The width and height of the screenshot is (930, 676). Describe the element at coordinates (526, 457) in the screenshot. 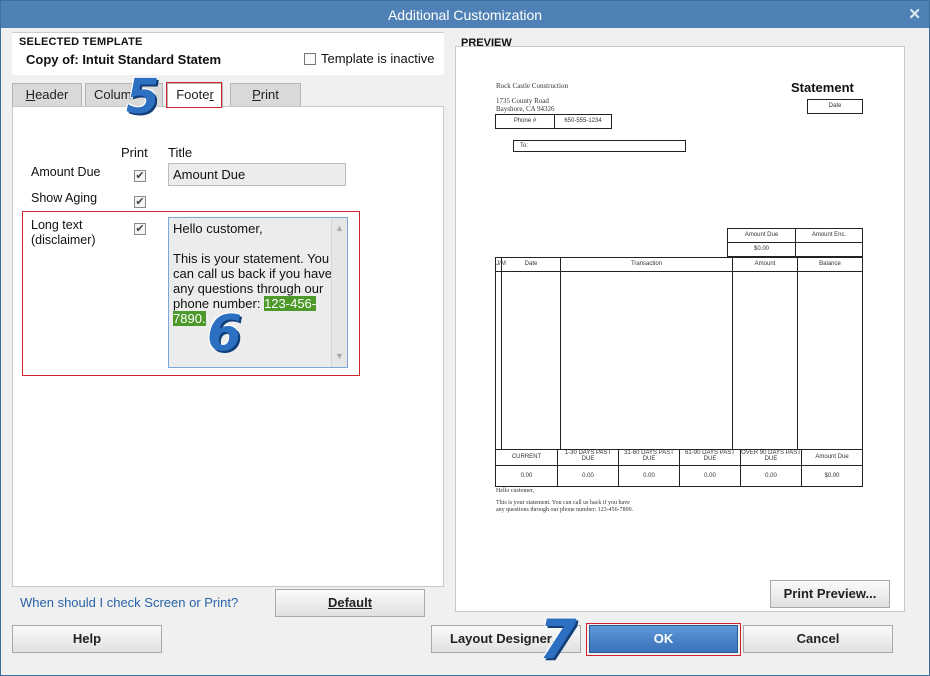

I see `preview-aging-current: CURRENT` at that location.